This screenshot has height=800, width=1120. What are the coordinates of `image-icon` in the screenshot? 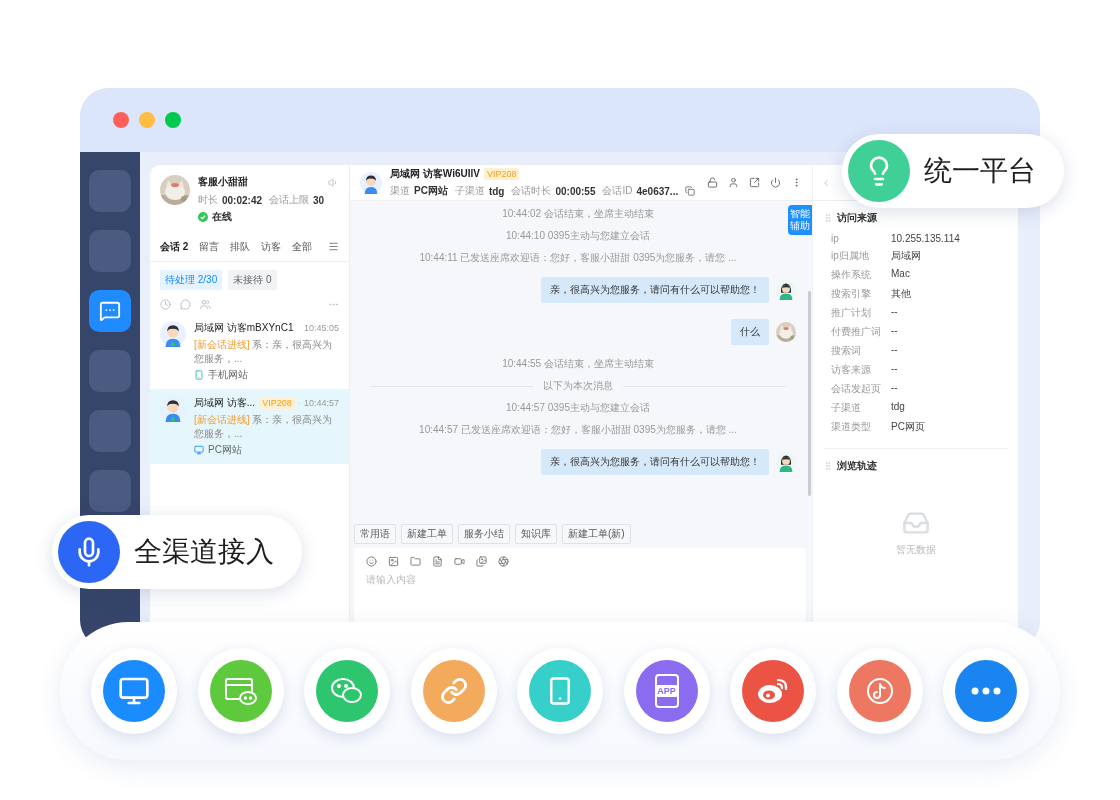 It's located at (393, 561).